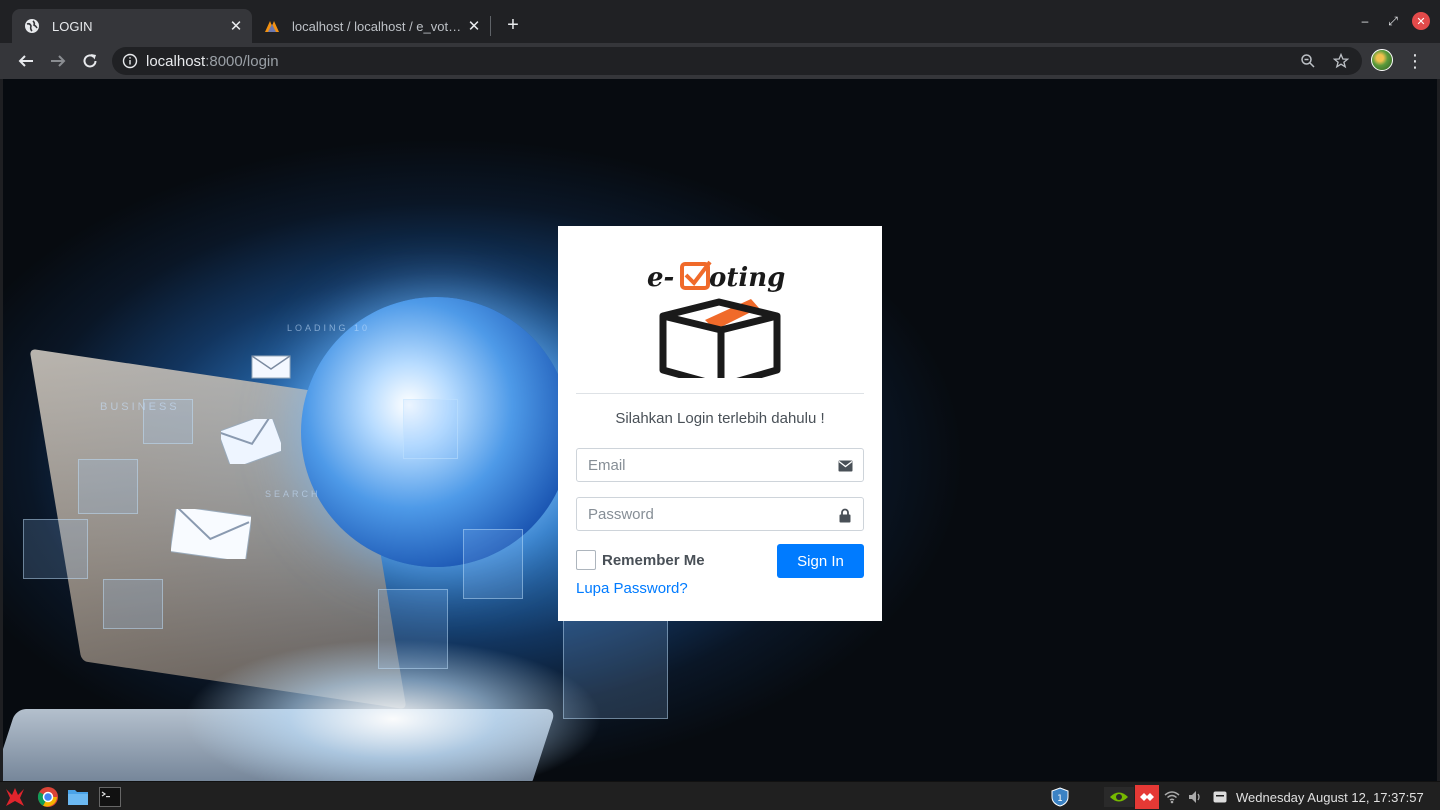 The width and height of the screenshot is (1440, 810). What do you see at coordinates (140, 407) in the screenshot?
I see `bg-text-business: BUSINESS` at bounding box center [140, 407].